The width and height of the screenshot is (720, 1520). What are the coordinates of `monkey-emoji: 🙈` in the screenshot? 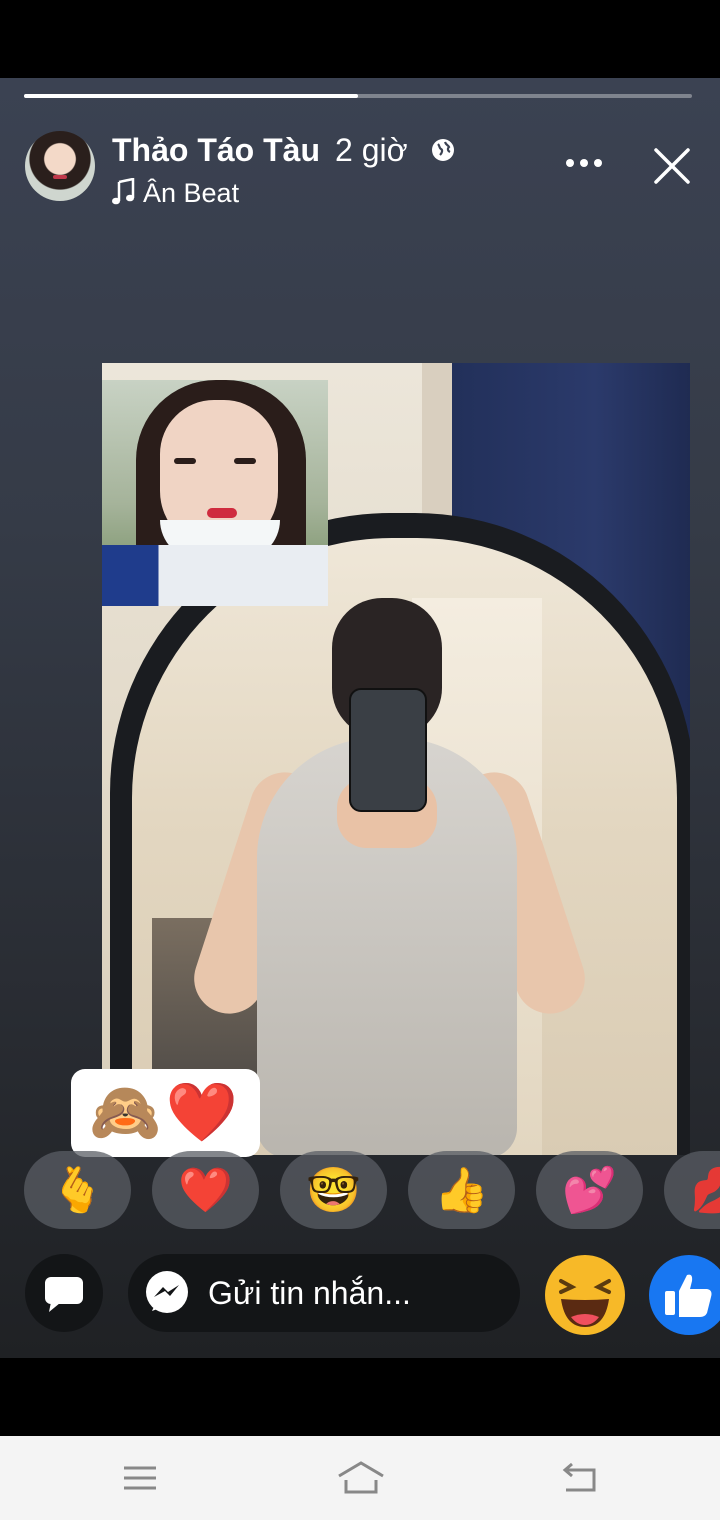 It's located at (127, 1112).